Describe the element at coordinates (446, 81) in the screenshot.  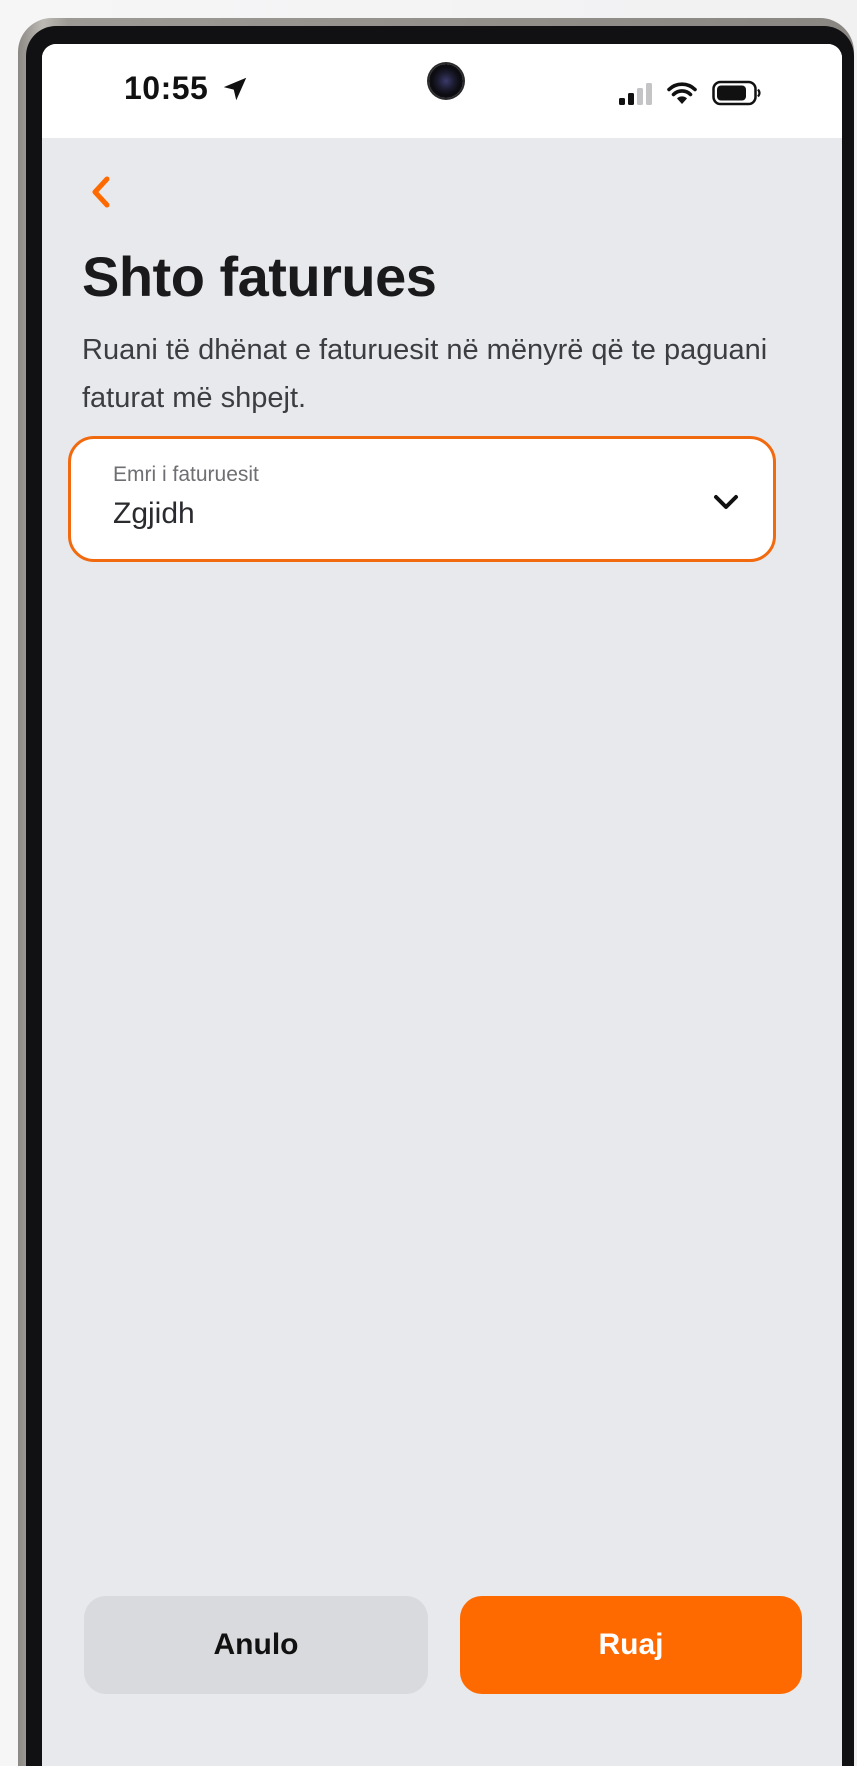
I see `front-camera` at that location.